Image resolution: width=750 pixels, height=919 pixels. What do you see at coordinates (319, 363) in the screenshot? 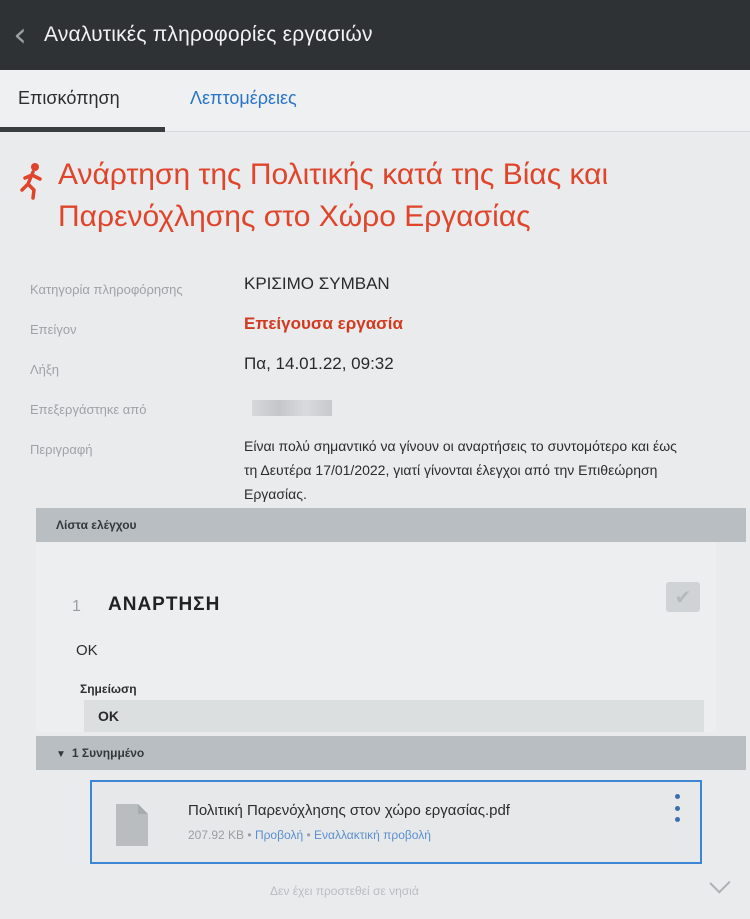
I see `due-value: Πα, 14.01.22, 09:32` at bounding box center [319, 363].